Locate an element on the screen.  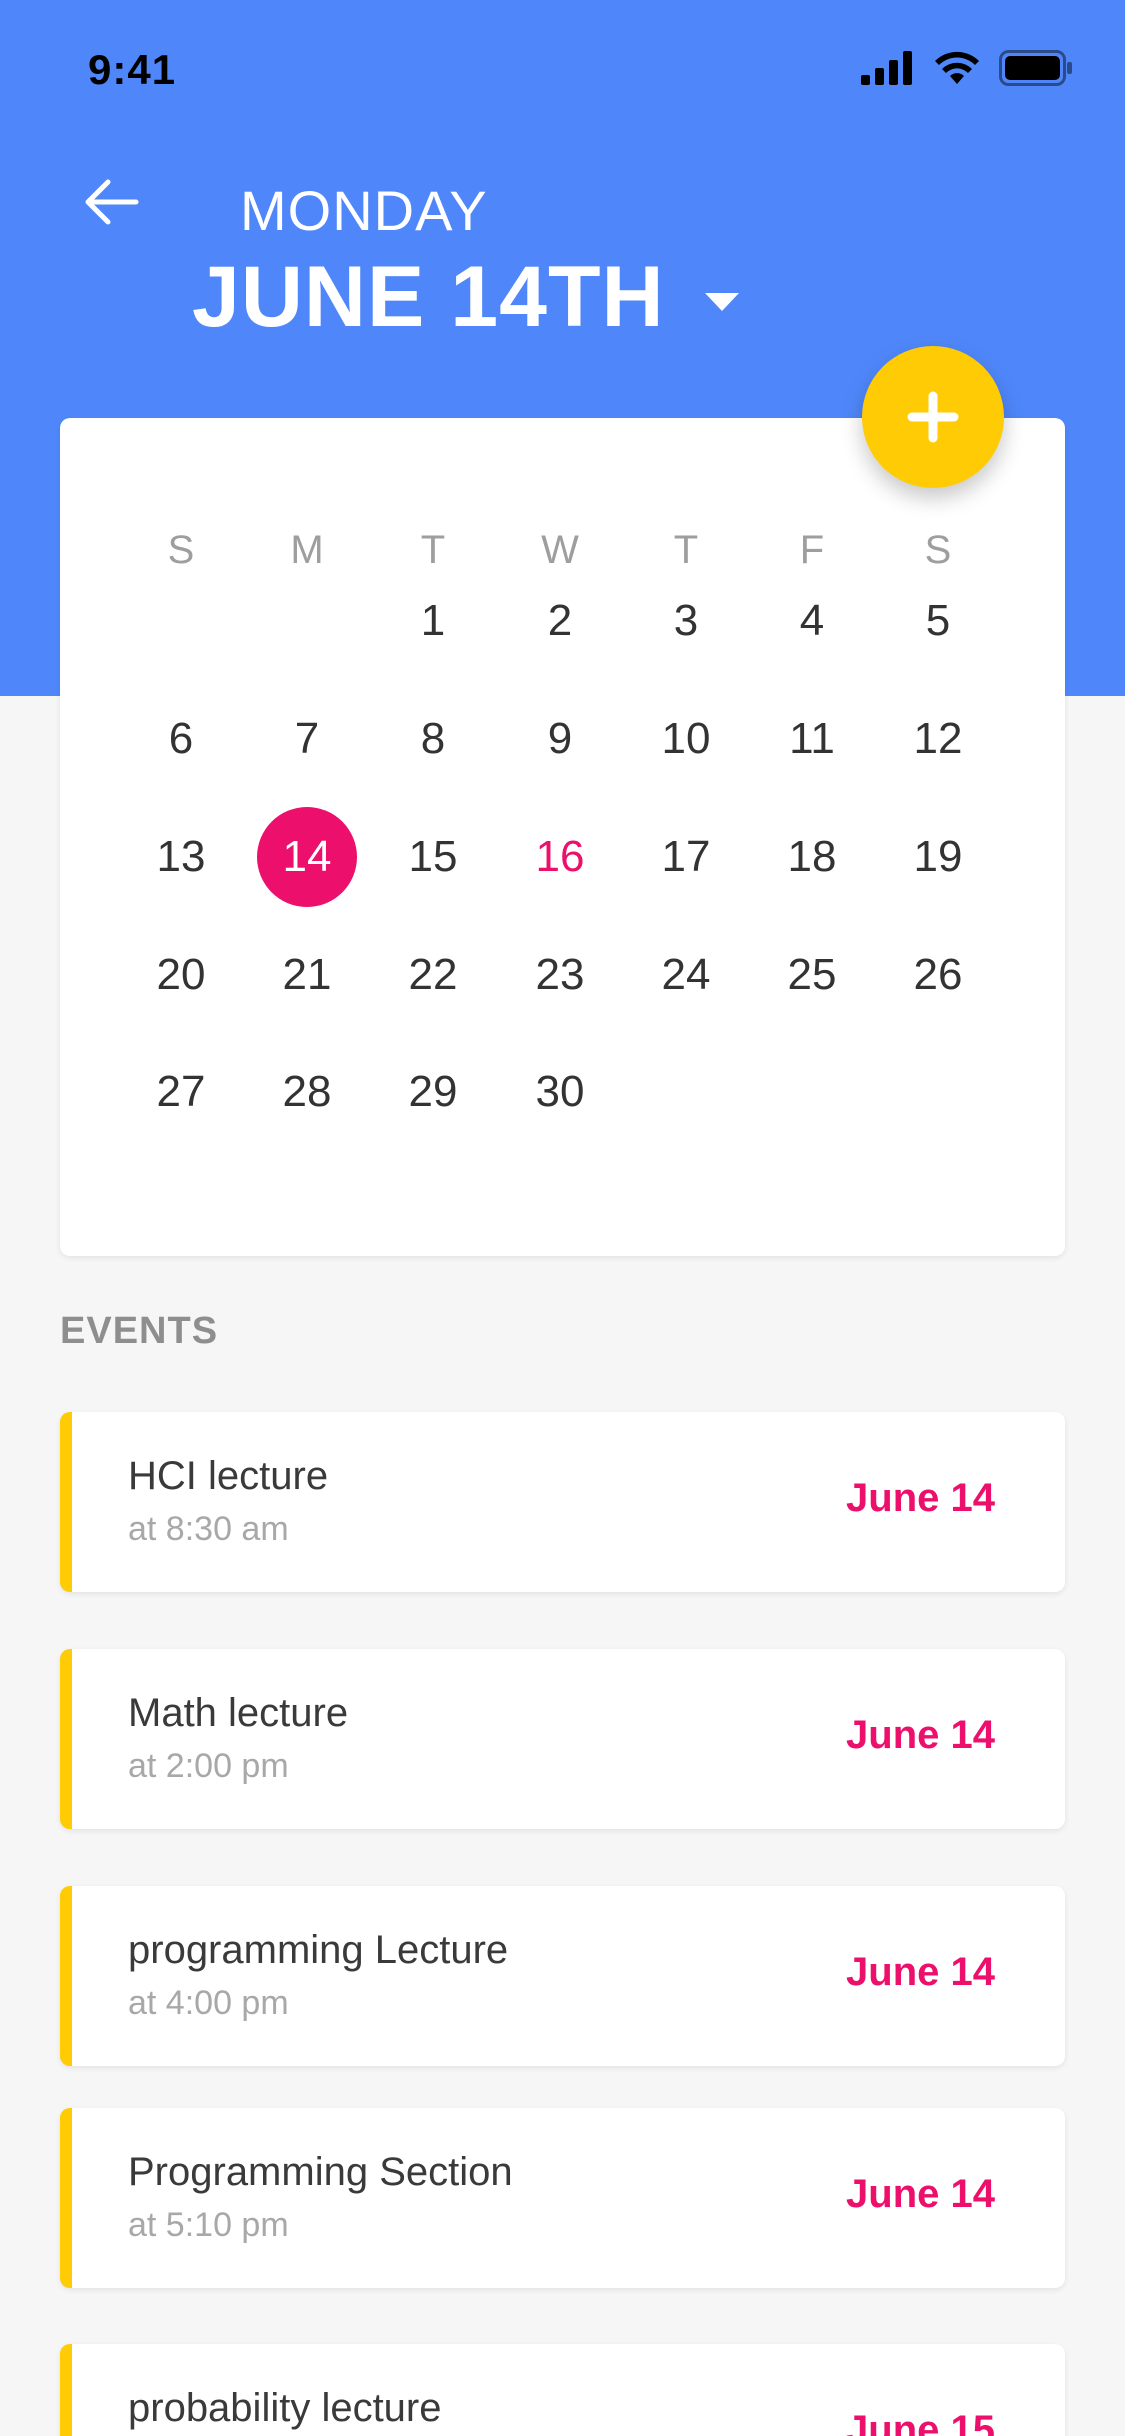
calendar-day-selected: 14 is located at coordinates (307, 857).